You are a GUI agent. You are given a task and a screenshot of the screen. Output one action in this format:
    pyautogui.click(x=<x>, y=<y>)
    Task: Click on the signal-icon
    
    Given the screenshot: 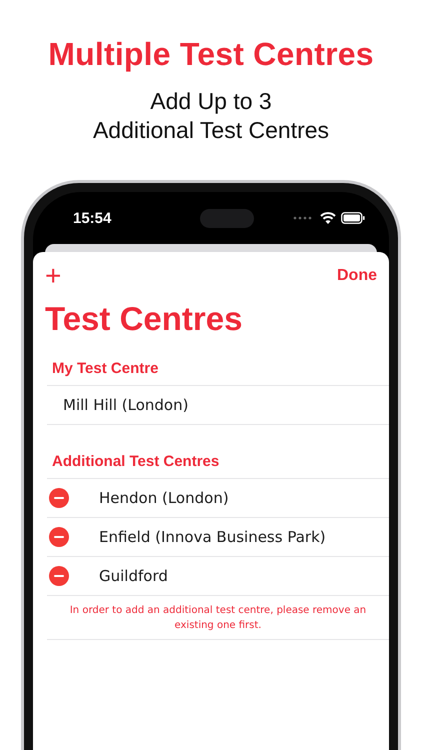 What is the action you would take?
    pyautogui.click(x=303, y=218)
    